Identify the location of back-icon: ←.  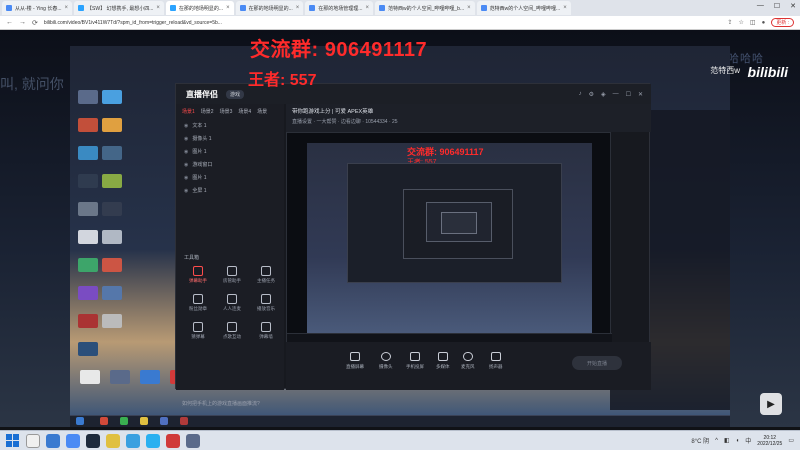
(9, 22).